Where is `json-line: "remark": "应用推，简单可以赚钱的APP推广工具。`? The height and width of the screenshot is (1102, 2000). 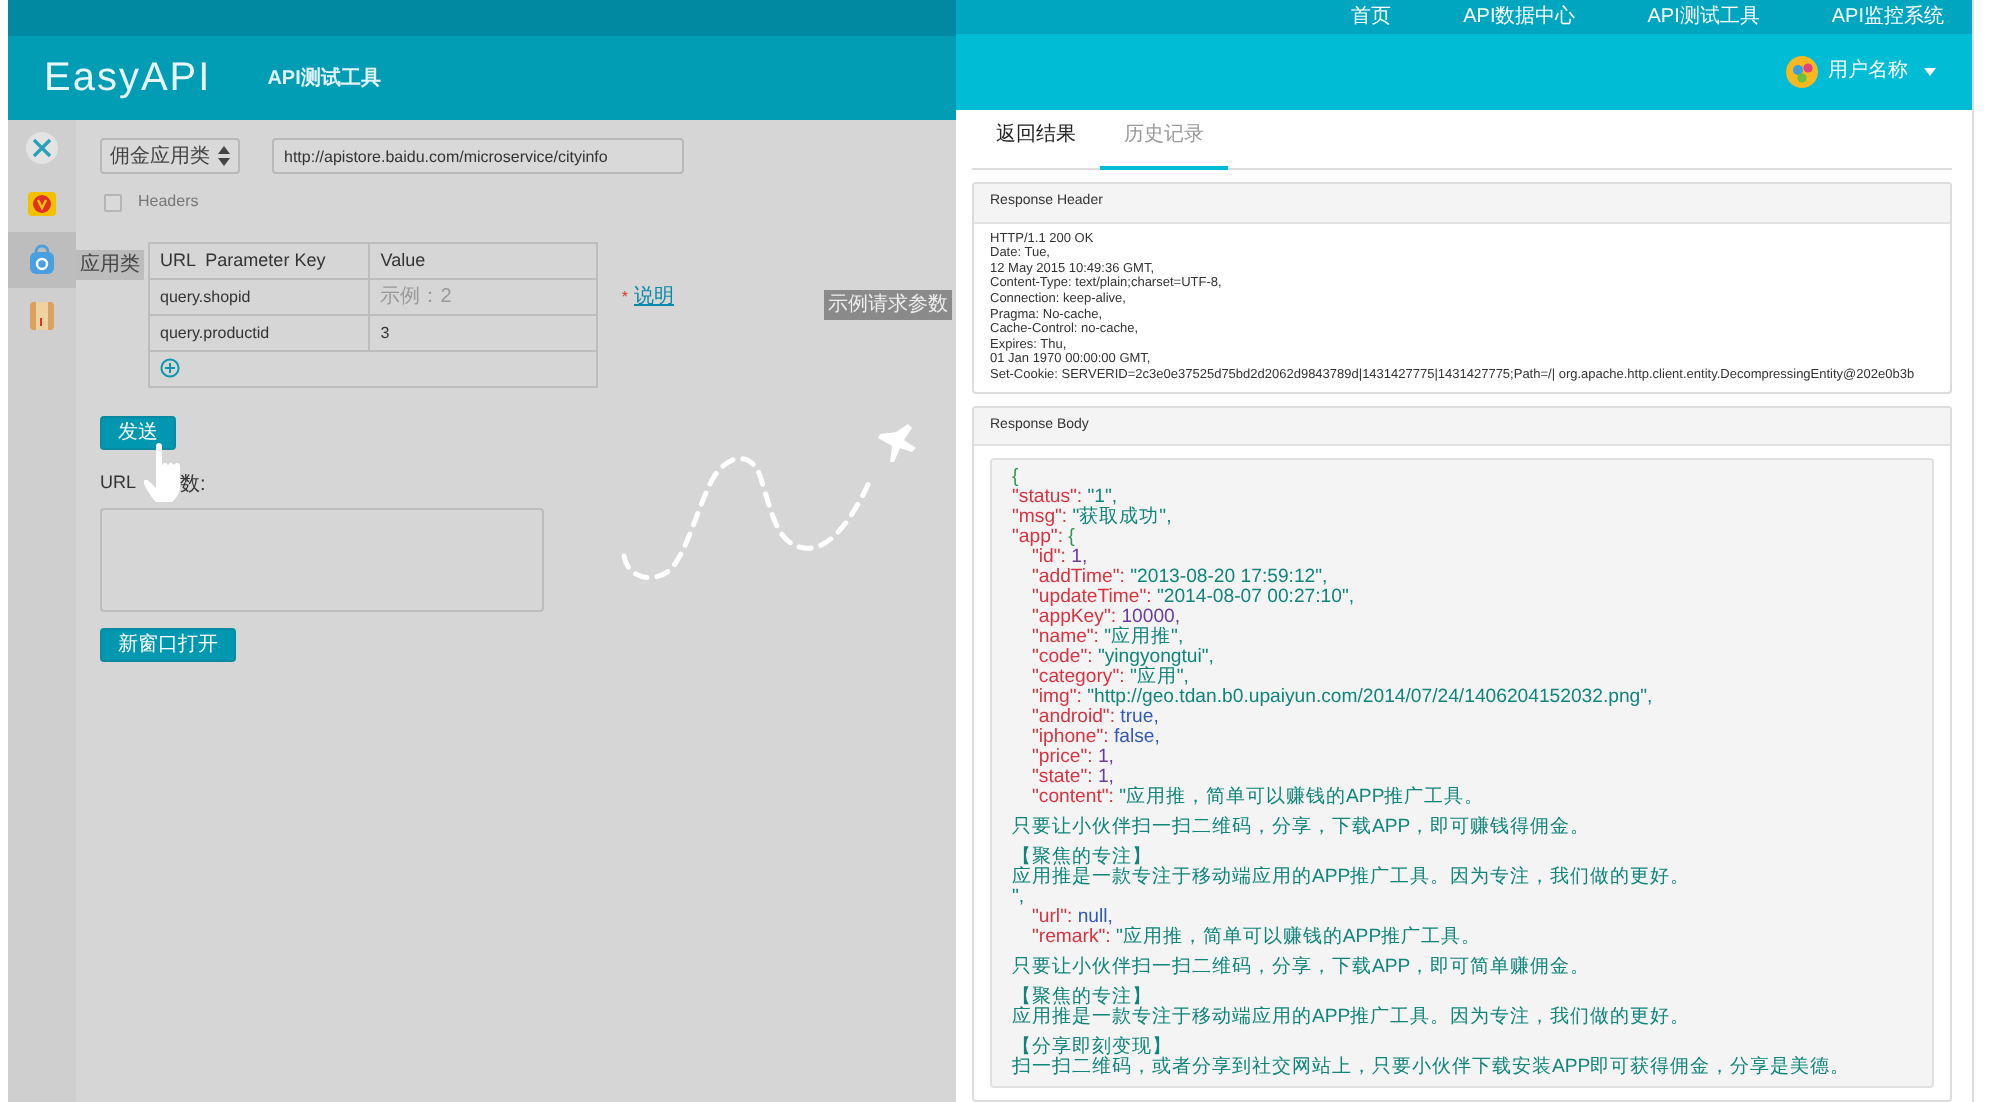 json-line: "remark": "应用推，简单可以赚钱的APP推广工具。 is located at coordinates (1257, 938).